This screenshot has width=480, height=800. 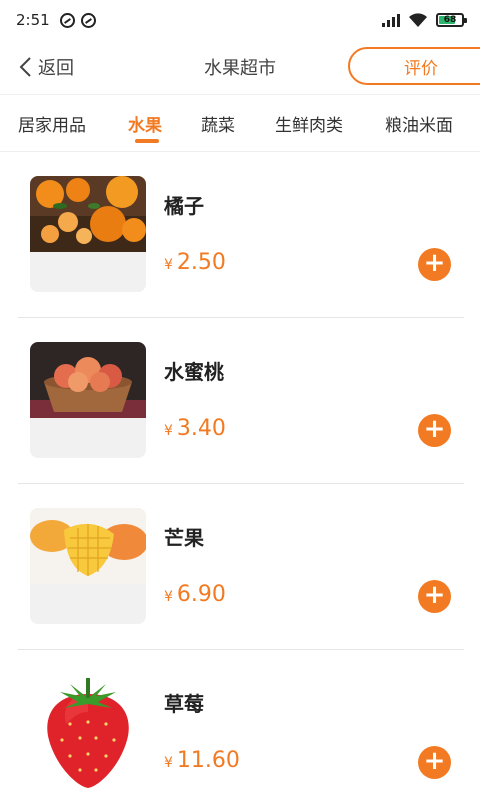 What do you see at coordinates (419, 123) in the screenshot?
I see `tab-grain-oil: 粮油米面` at bounding box center [419, 123].